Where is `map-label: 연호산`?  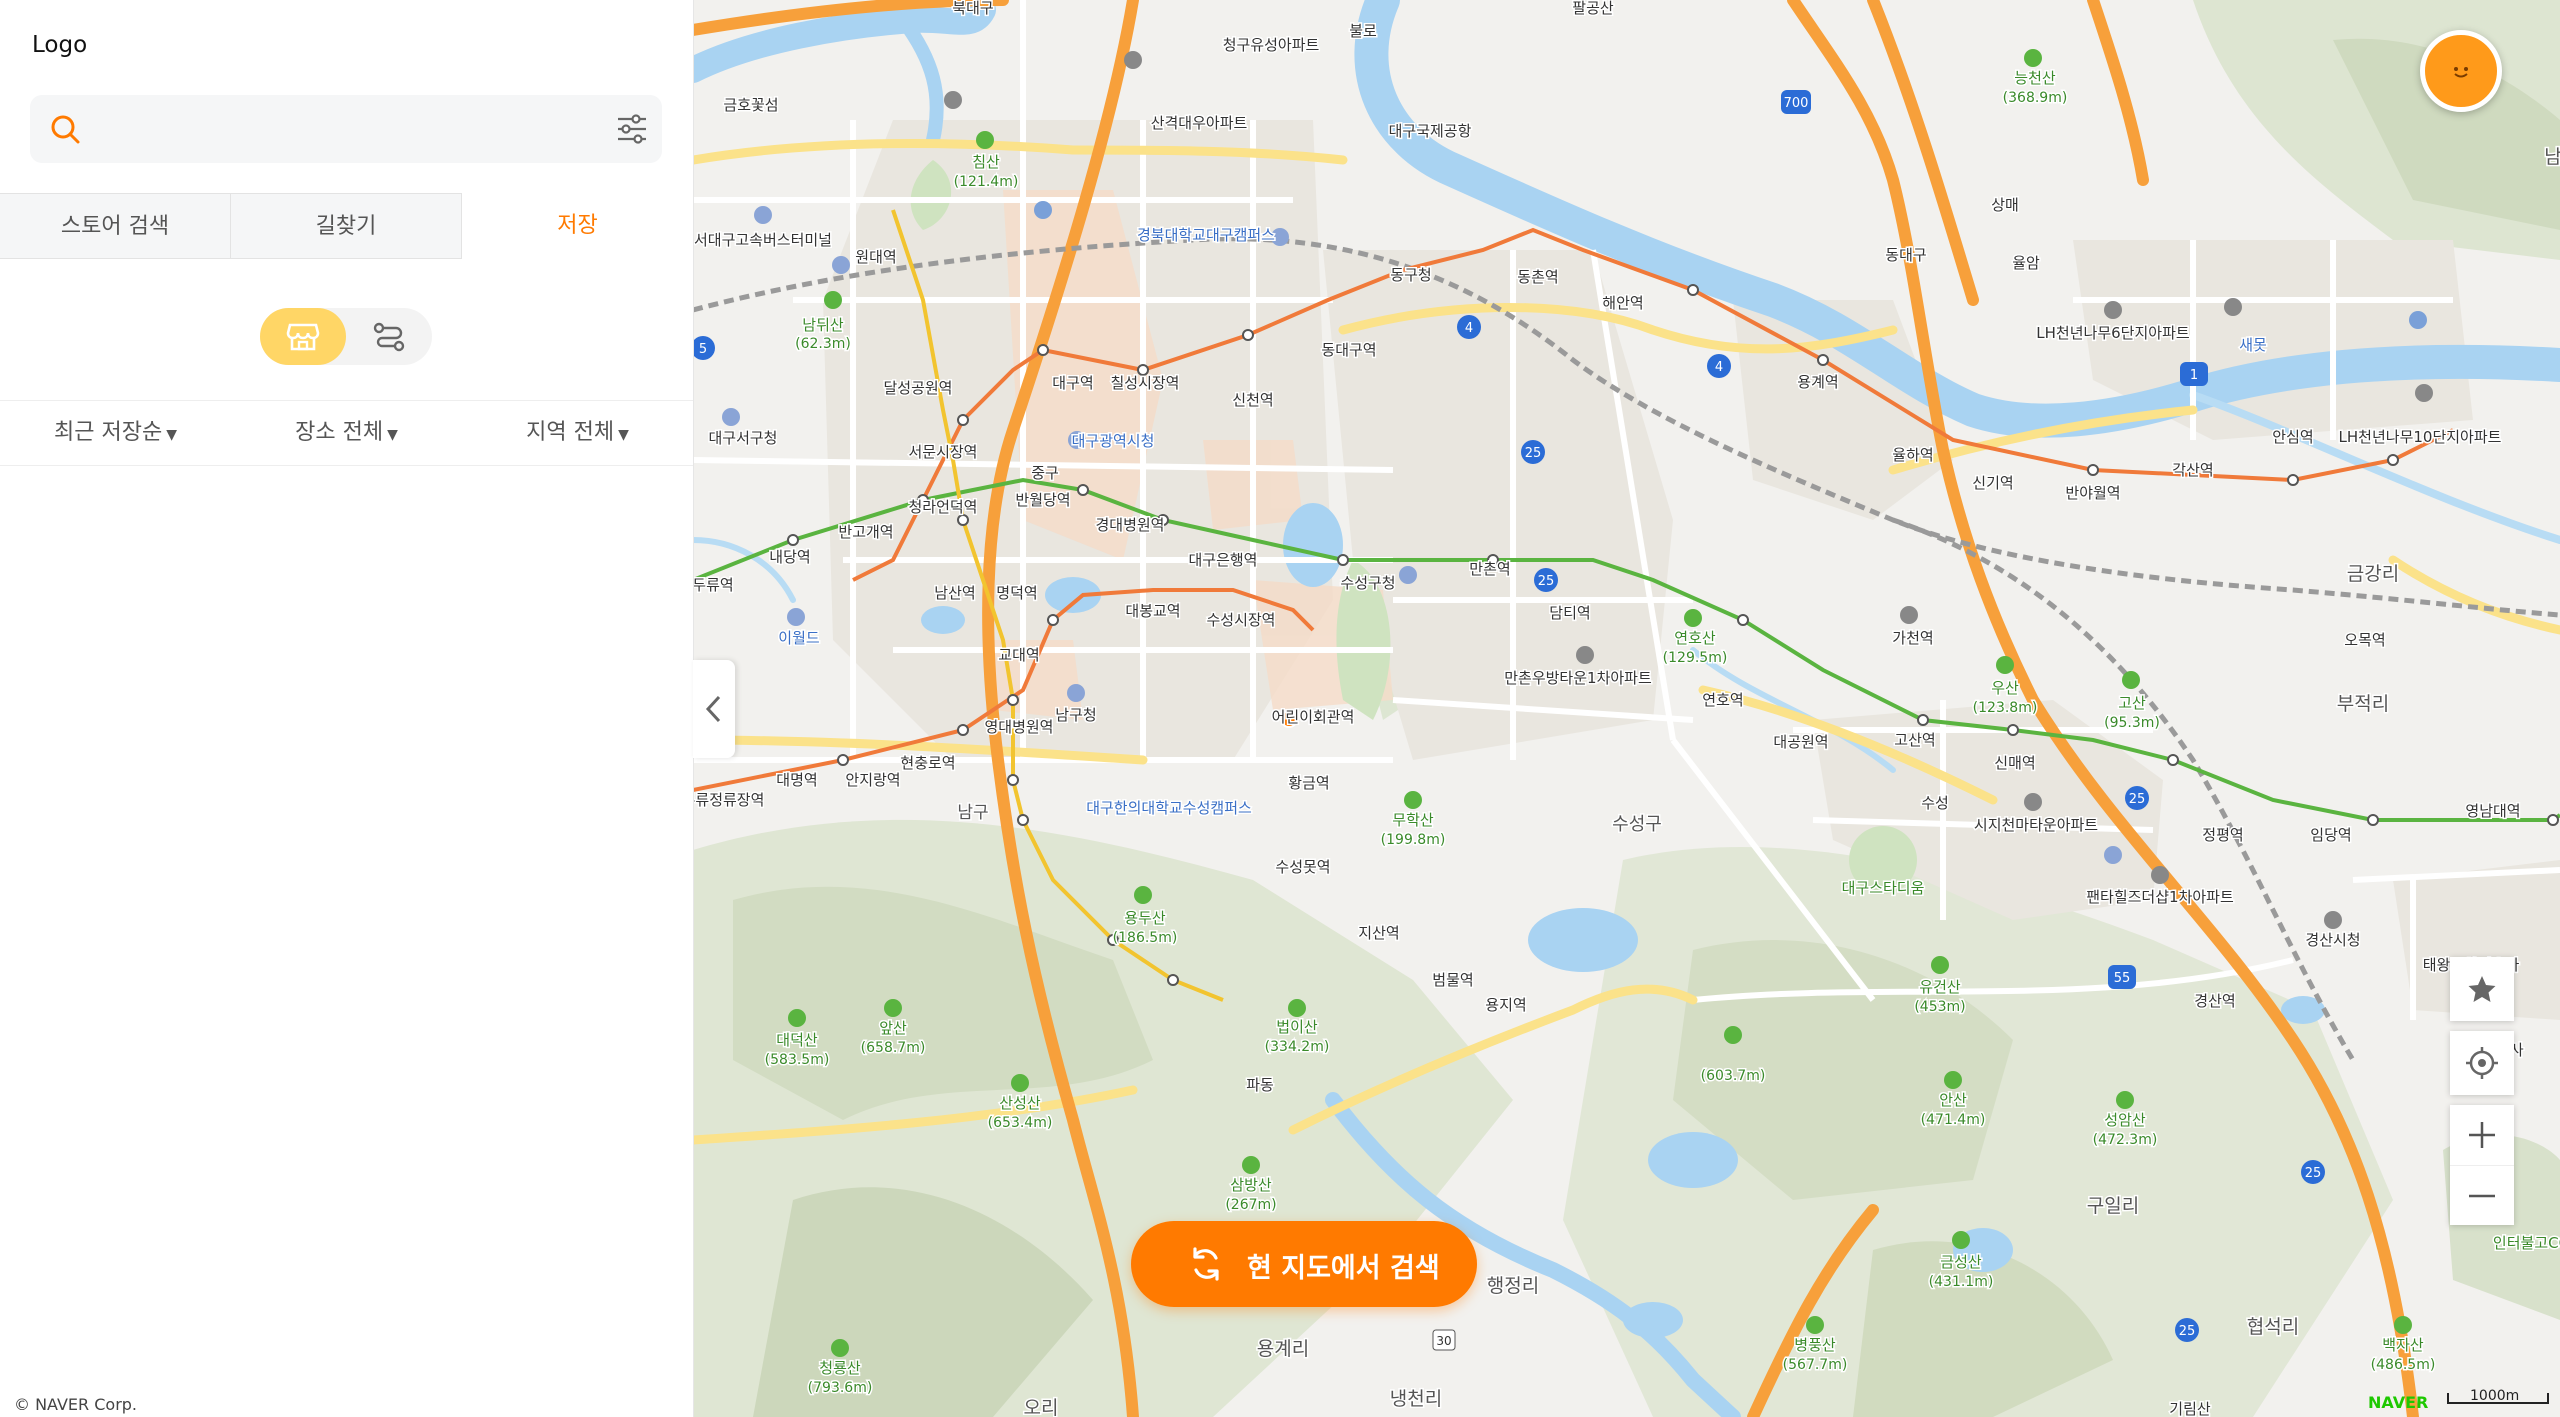
map-label: 연호산 is located at coordinates (1695, 638).